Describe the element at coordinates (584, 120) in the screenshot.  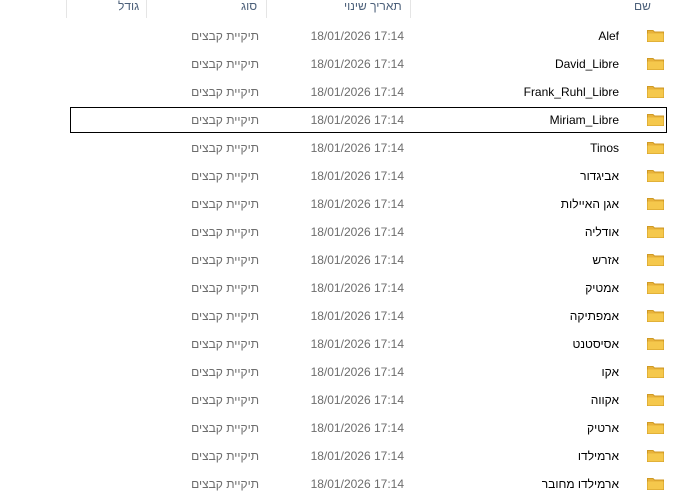
I see `file-name: Miriam_Libre` at that location.